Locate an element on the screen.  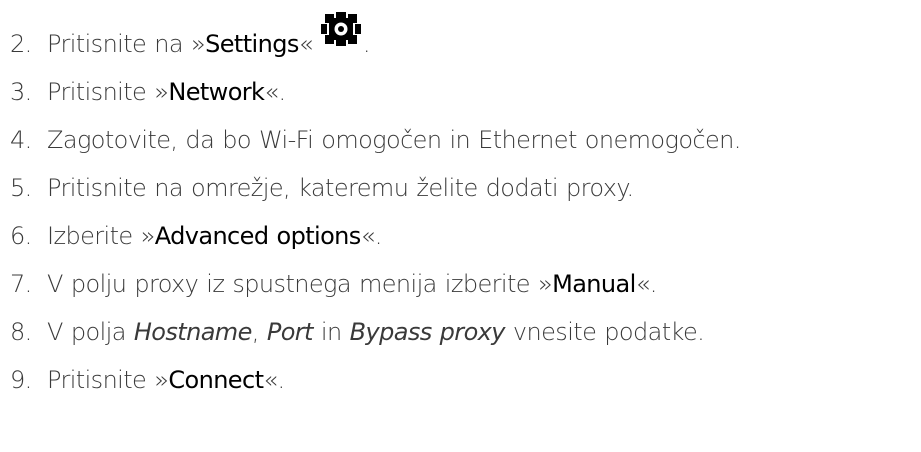
step-number: 9. is located at coordinates (21, 380).